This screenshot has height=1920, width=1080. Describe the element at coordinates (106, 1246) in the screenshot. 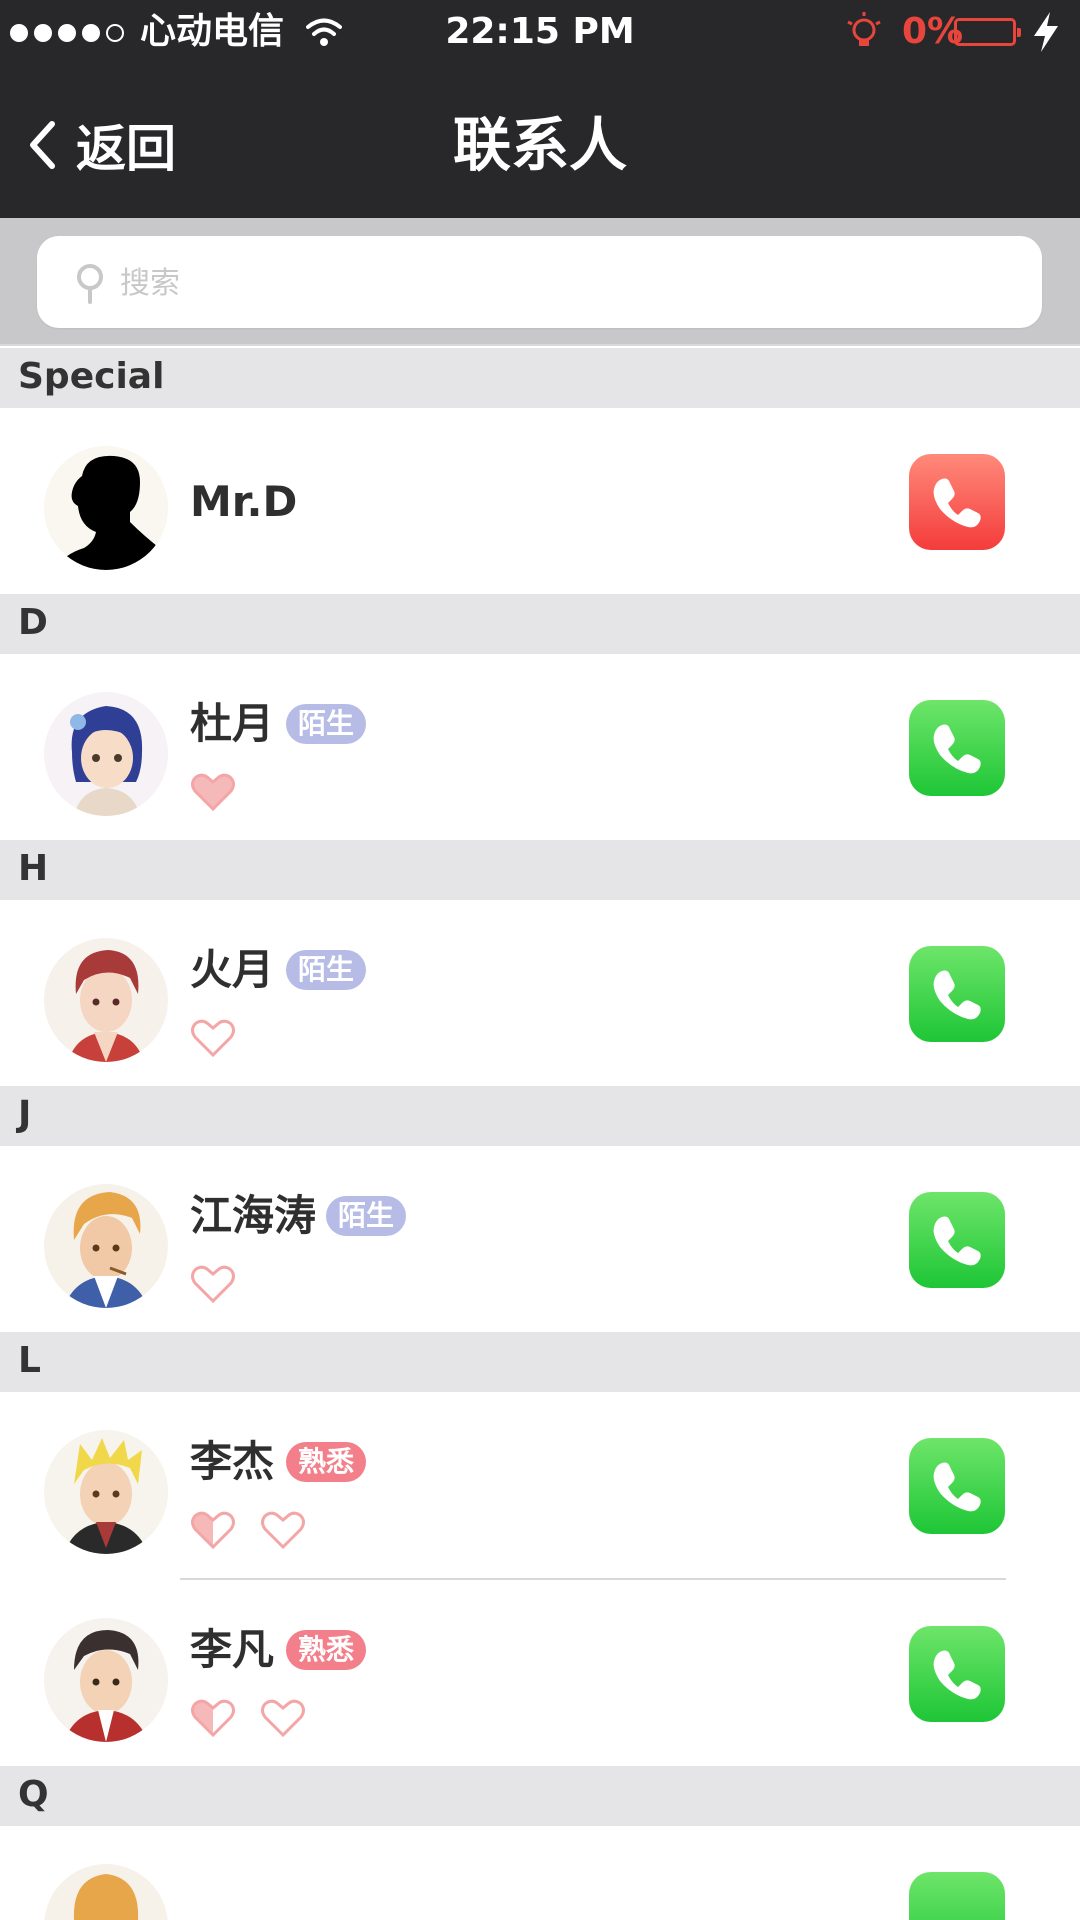

I see `blond-man-avatar` at that location.